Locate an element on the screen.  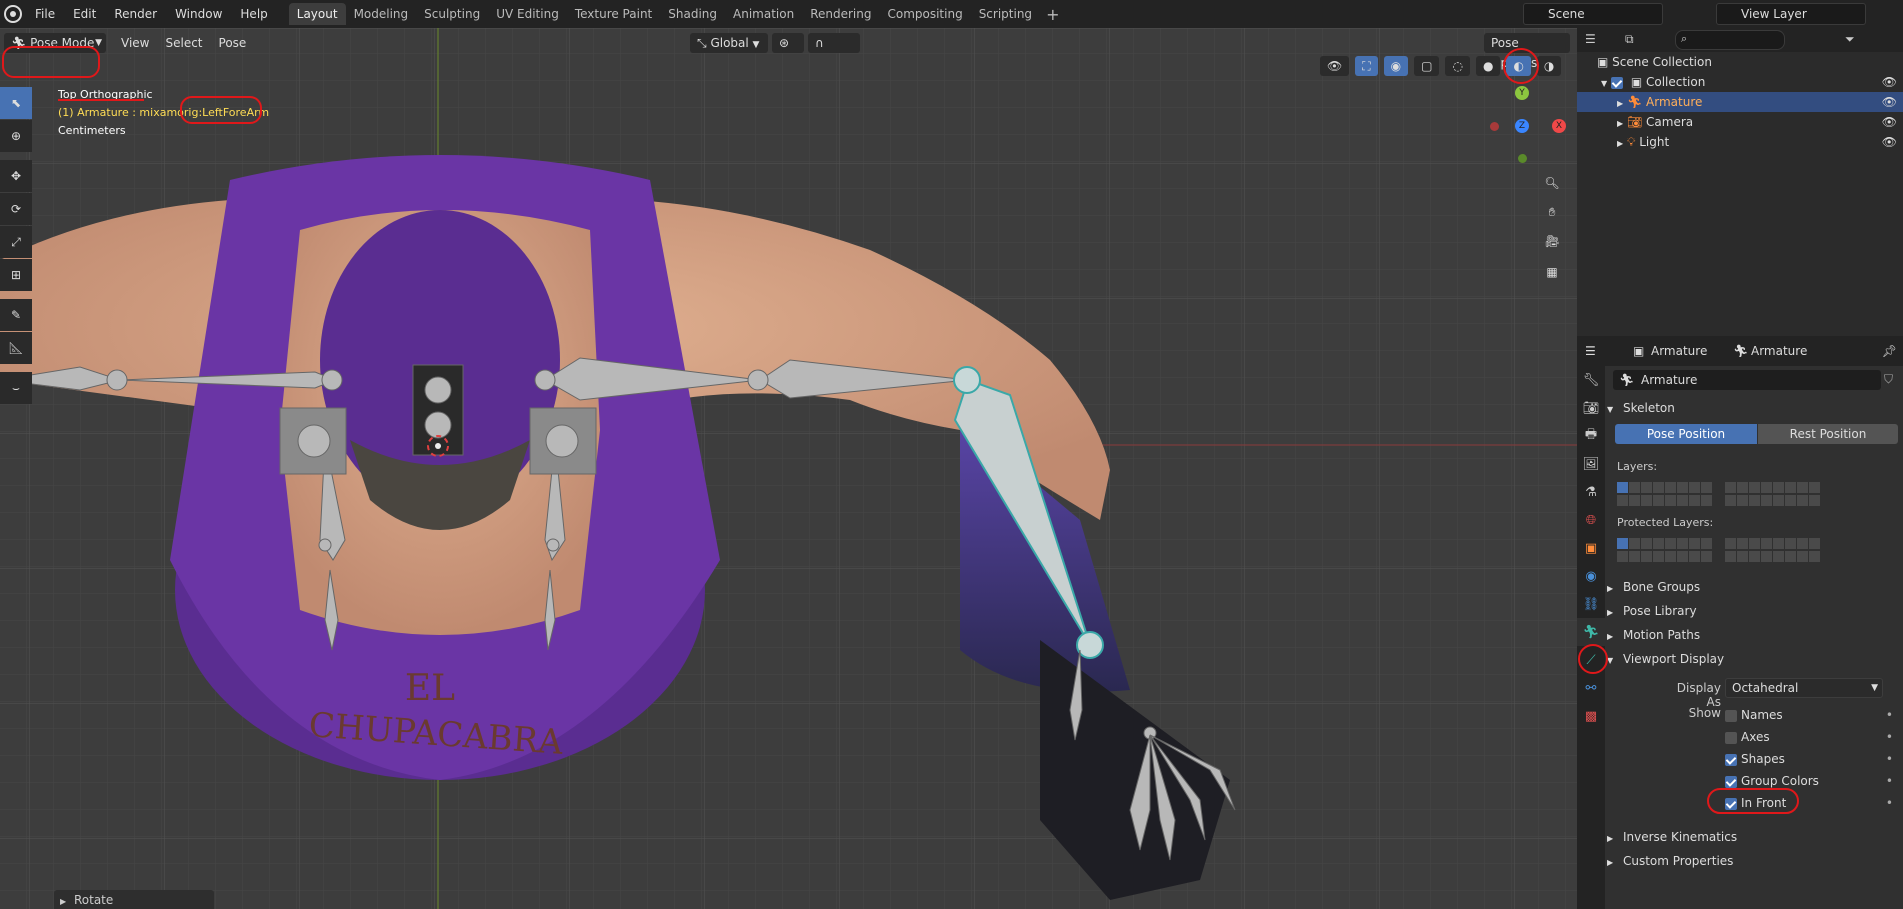
scene-selector: Scene is located at coordinates (1593, 14).